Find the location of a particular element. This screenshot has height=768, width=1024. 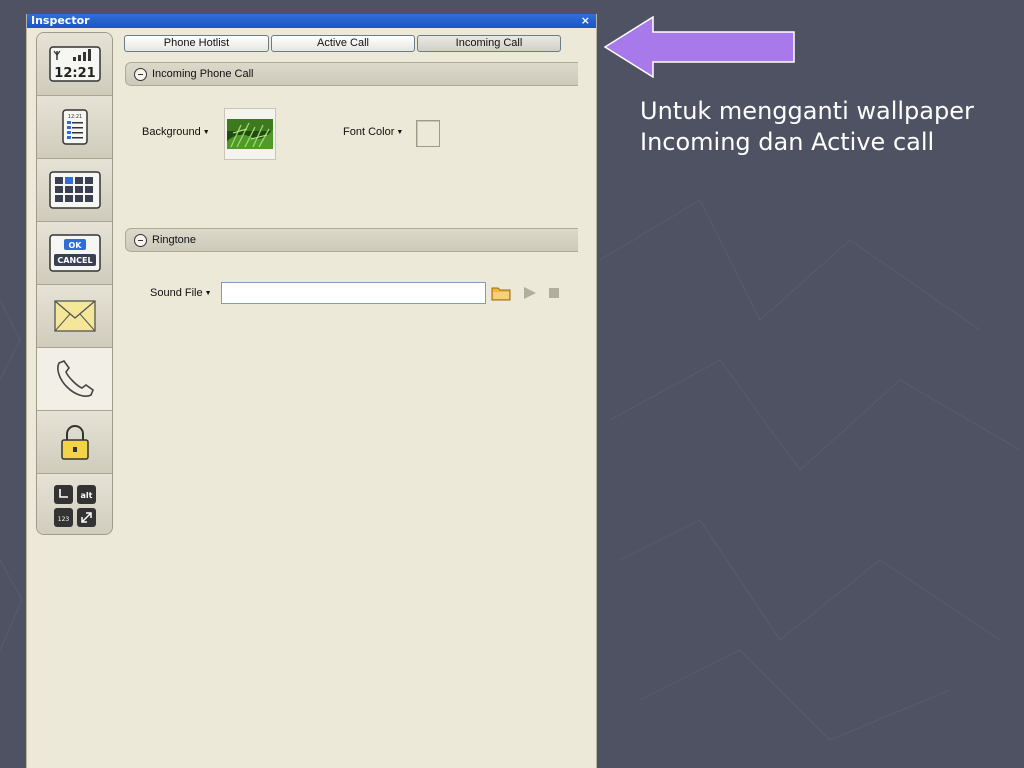

pointer-arrow is located at coordinates (699, 47).